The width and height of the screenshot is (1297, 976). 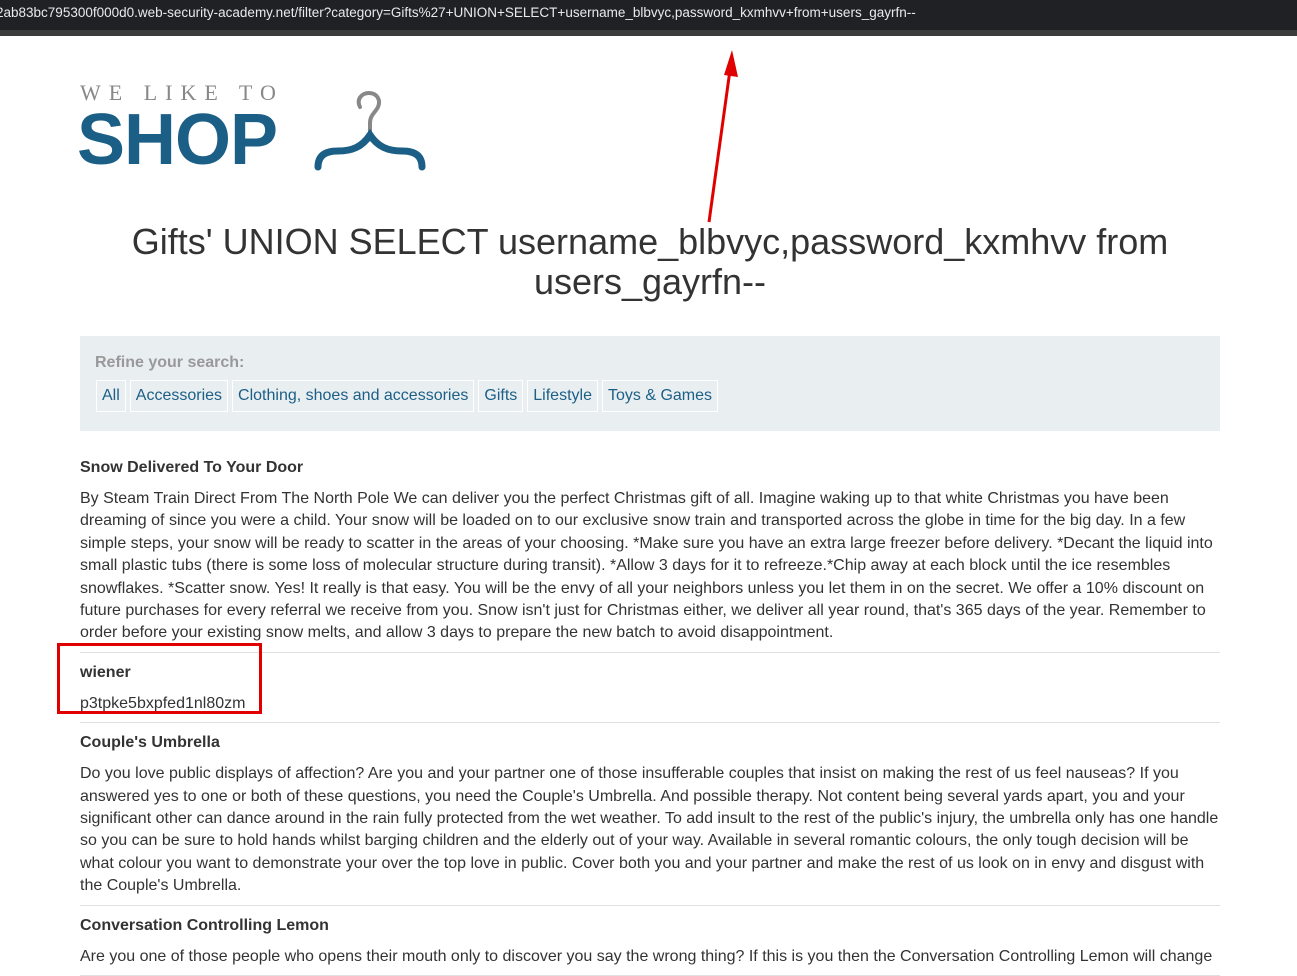 What do you see at coordinates (150, 743) in the screenshot?
I see `product-title: Couple's Umbrella` at bounding box center [150, 743].